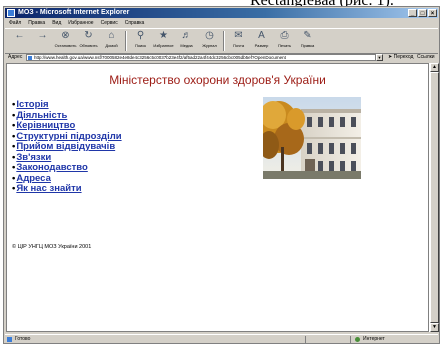  What do you see at coordinates (32, 104) in the screenshot?
I see `nav-link-history: Історія` at bounding box center [32, 104].